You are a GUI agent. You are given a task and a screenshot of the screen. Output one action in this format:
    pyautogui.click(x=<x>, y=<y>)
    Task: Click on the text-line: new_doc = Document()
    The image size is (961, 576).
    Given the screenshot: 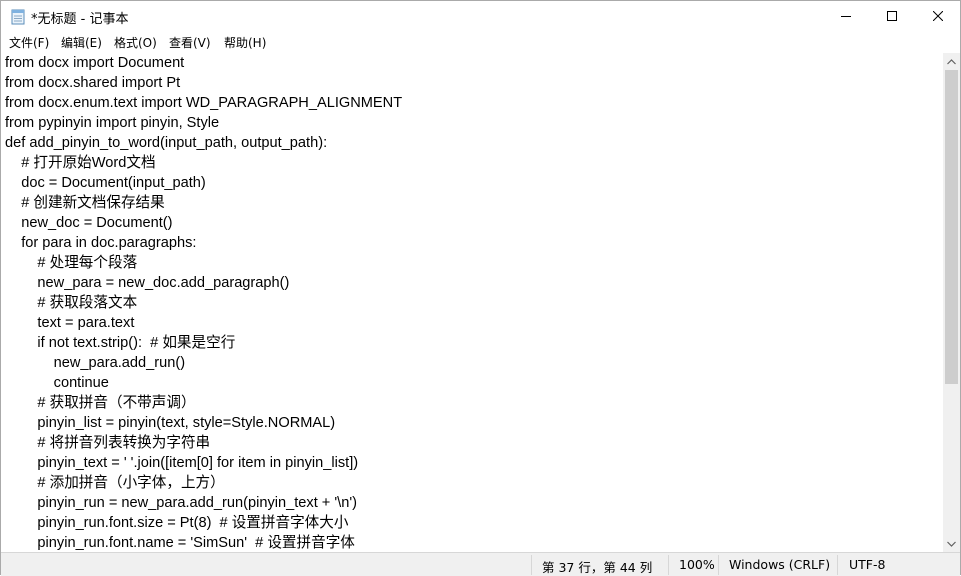 What is the action you would take?
    pyautogui.click(x=89, y=223)
    